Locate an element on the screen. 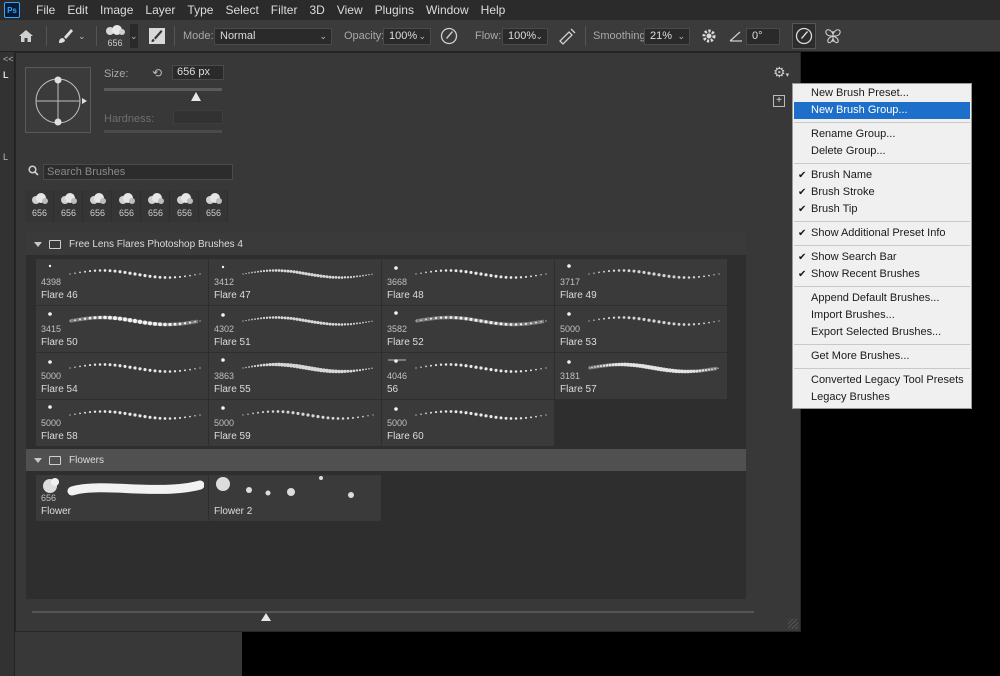 Image resolution: width=1000 pixels, height=676 pixels. menu-separator is located at coordinates (882, 245).